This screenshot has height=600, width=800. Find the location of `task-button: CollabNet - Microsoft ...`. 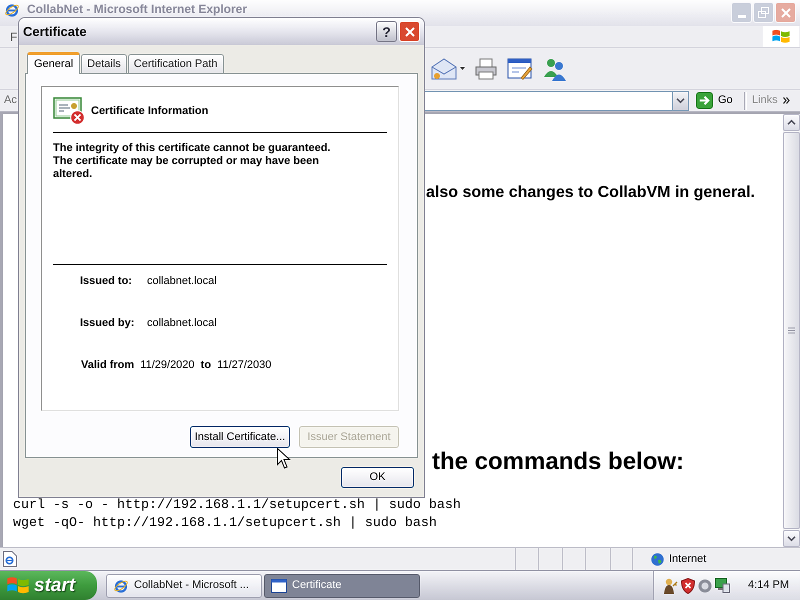

task-button: CollabNet - Microsoft ... is located at coordinates (184, 586).